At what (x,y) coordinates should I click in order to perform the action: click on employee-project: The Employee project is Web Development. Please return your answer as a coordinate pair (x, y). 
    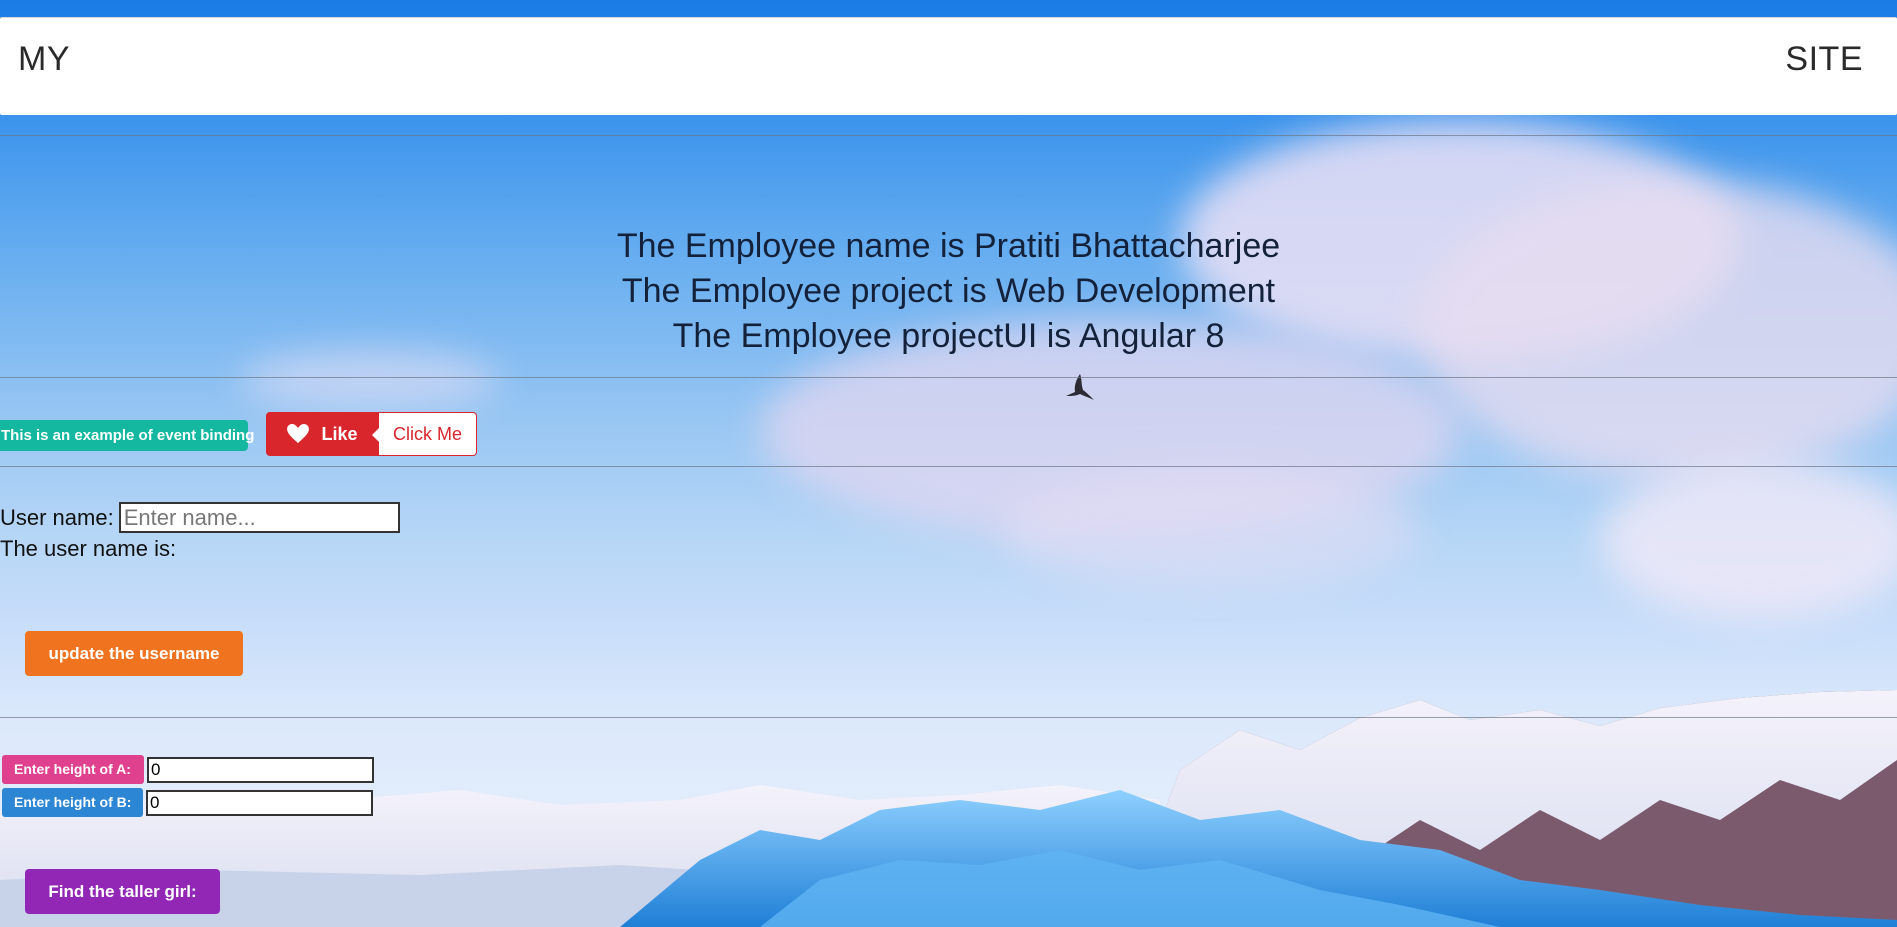
    Looking at the image, I should click on (948, 291).